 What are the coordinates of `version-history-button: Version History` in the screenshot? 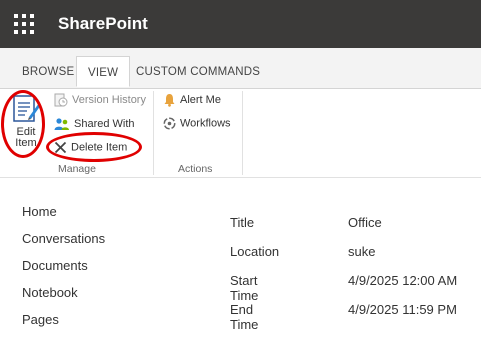 It's located at (100, 100).